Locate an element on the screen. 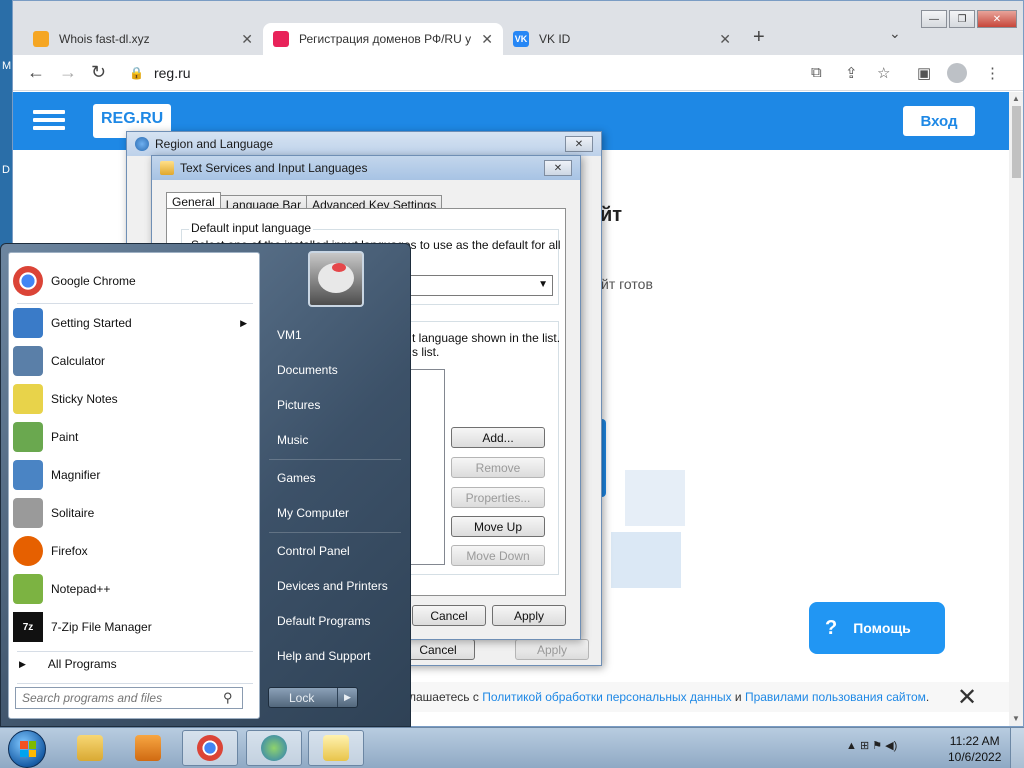  clock-time: 11:22 AM is located at coordinates (974, 741).